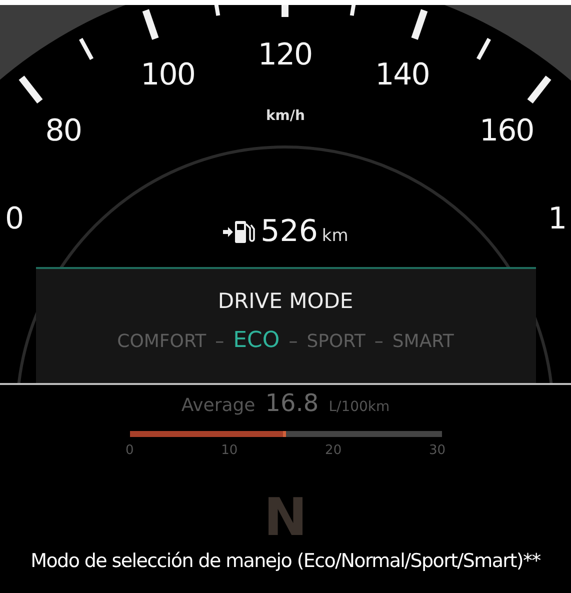 The width and height of the screenshot is (571, 593). Describe the element at coordinates (229, 450) in the screenshot. I see `gauge-tick-label: 10` at that location.